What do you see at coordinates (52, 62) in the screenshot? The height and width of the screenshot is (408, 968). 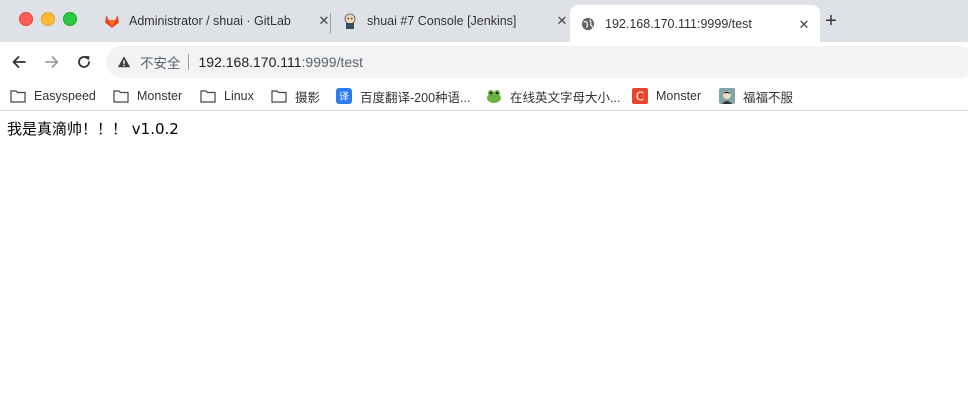 I see `forward-icon` at bounding box center [52, 62].